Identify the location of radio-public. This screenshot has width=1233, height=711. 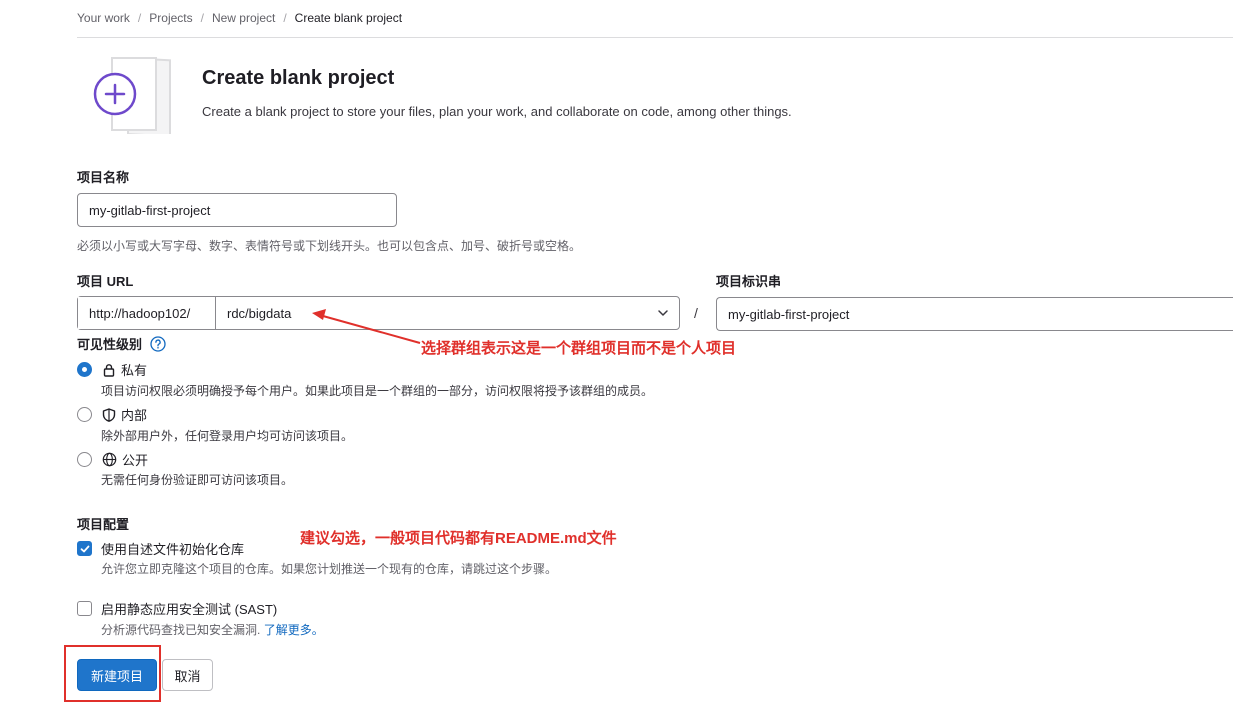
(84, 459).